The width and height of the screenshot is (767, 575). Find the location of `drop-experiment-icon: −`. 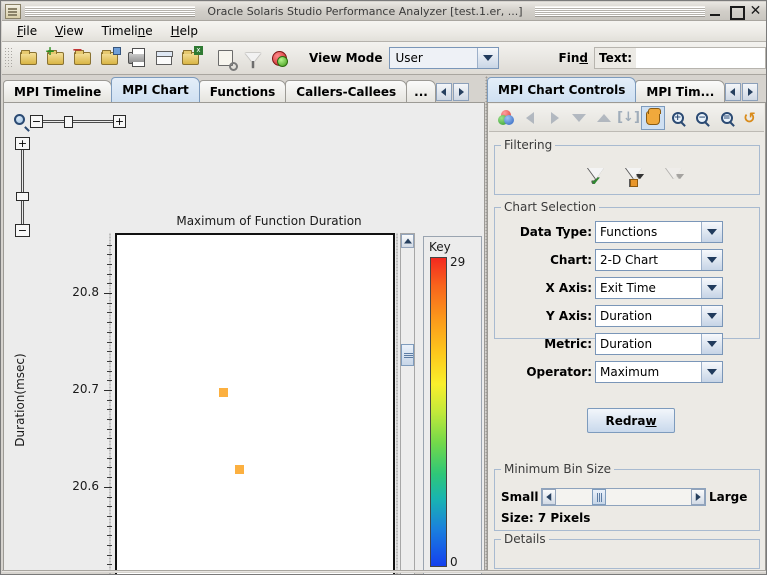

drop-experiment-icon: − is located at coordinates (82, 57).